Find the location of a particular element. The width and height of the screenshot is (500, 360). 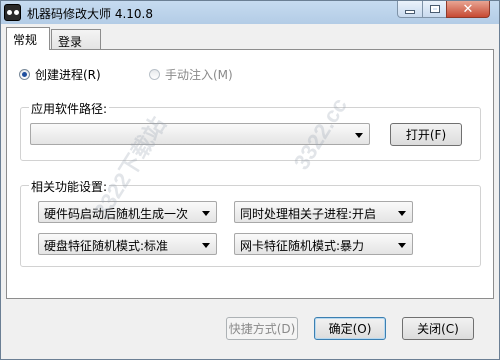

shortcut-button: 快捷方式(D) is located at coordinates (262, 328).